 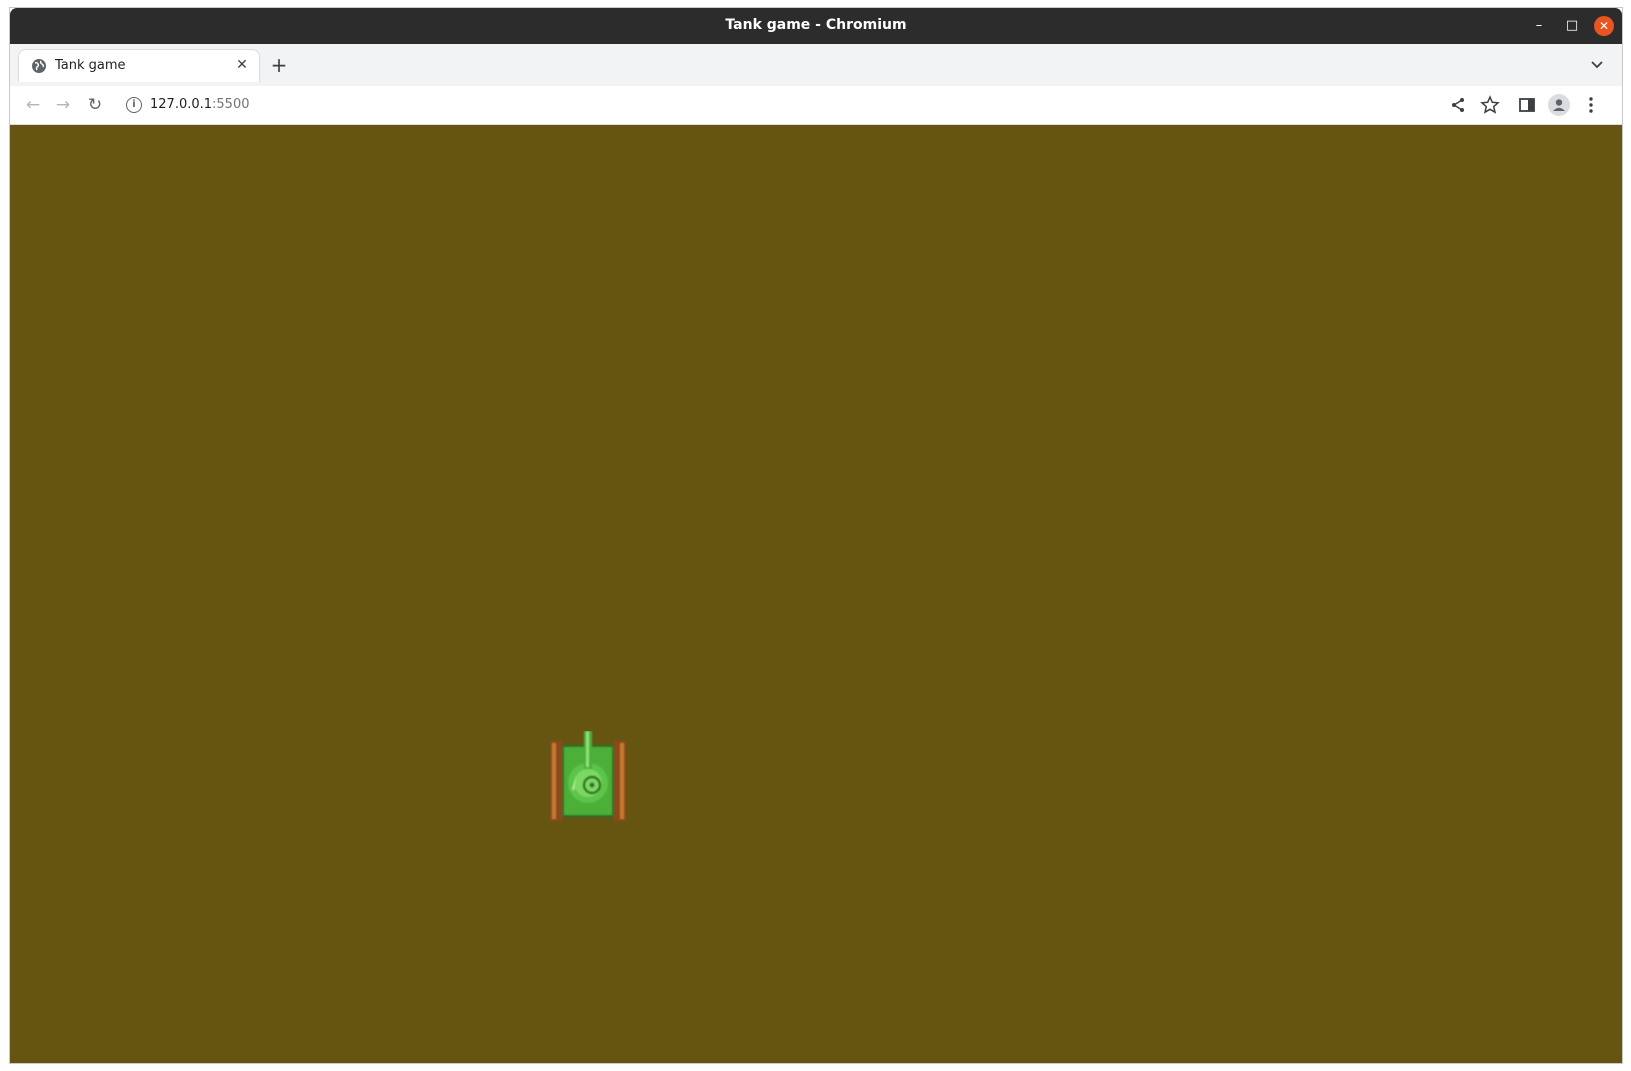 I want to click on window-title: Tank game - Chromium, so click(x=816, y=25).